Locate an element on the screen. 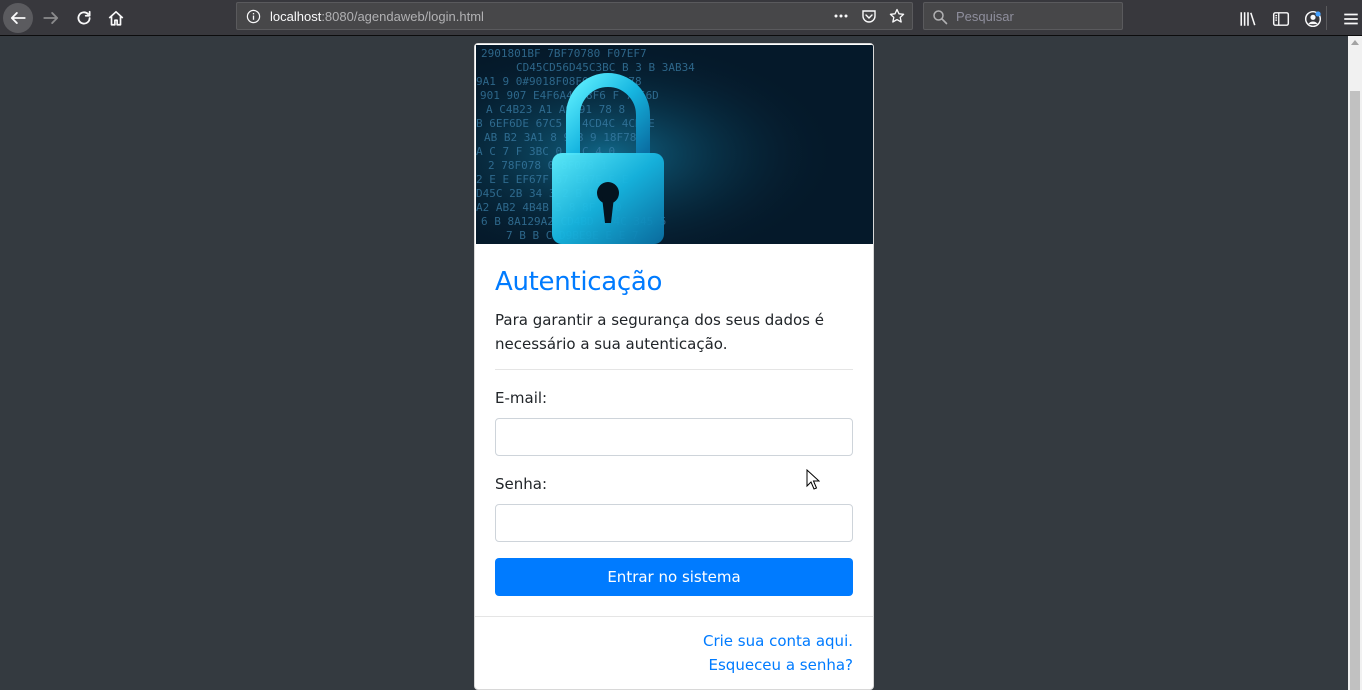  svg-text: A C4B23 A1 A9 91 78 8 is located at coordinates (555, 109).